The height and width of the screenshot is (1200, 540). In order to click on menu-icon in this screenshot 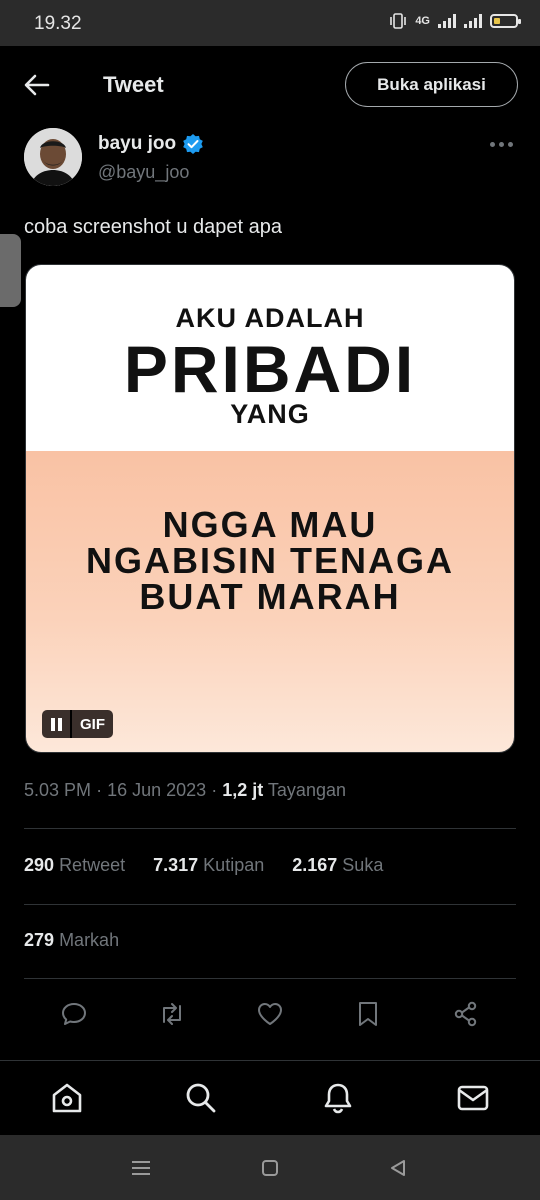, I will do `click(141, 1168)`.